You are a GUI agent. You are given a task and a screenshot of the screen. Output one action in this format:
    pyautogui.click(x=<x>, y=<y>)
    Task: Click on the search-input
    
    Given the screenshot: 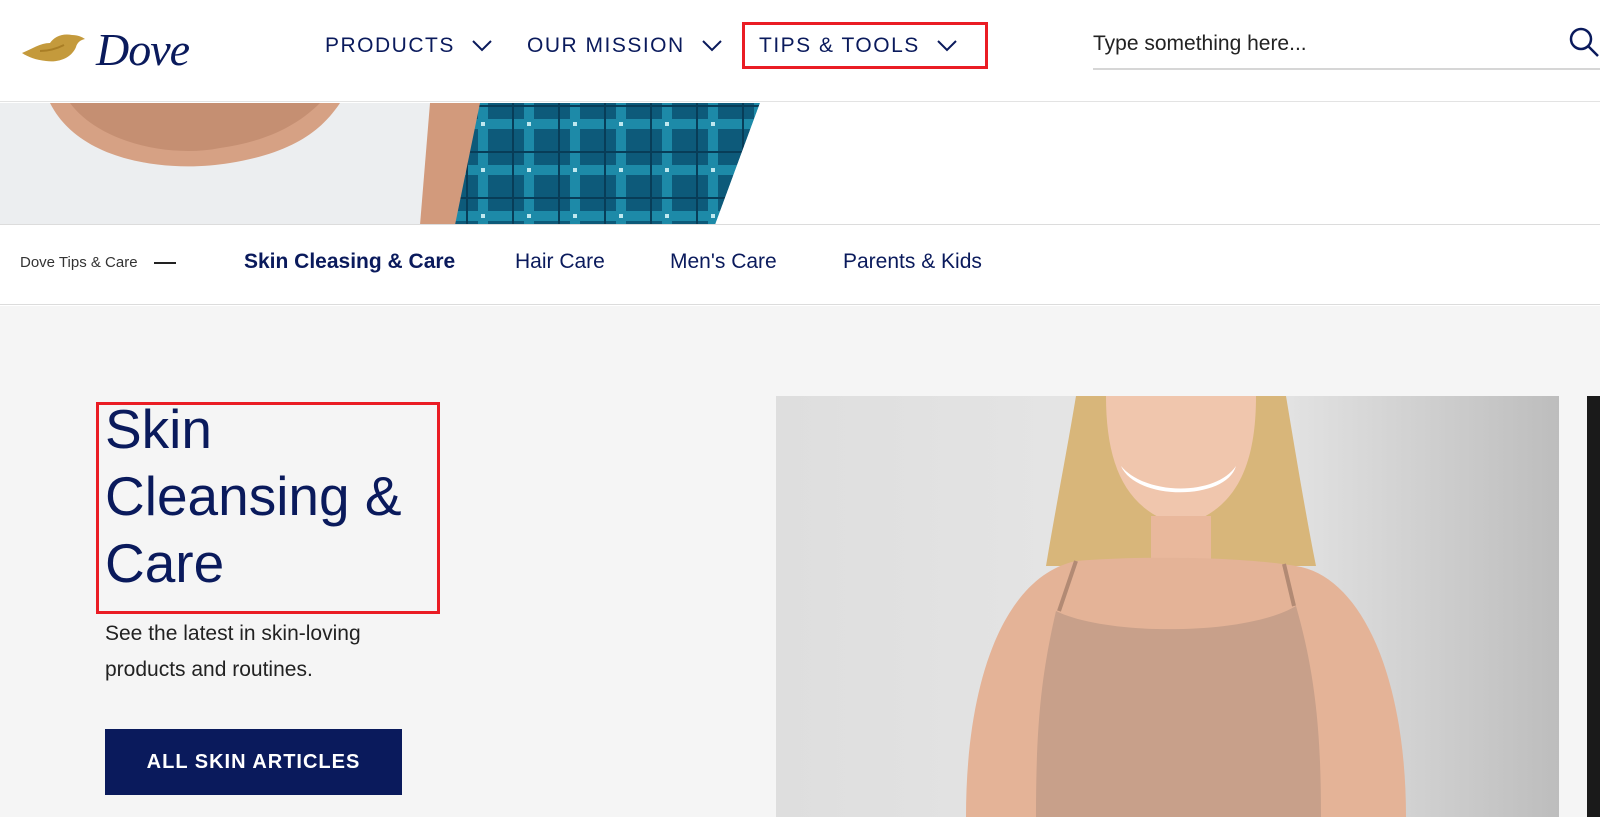 What is the action you would take?
    pyautogui.click(x=1323, y=44)
    